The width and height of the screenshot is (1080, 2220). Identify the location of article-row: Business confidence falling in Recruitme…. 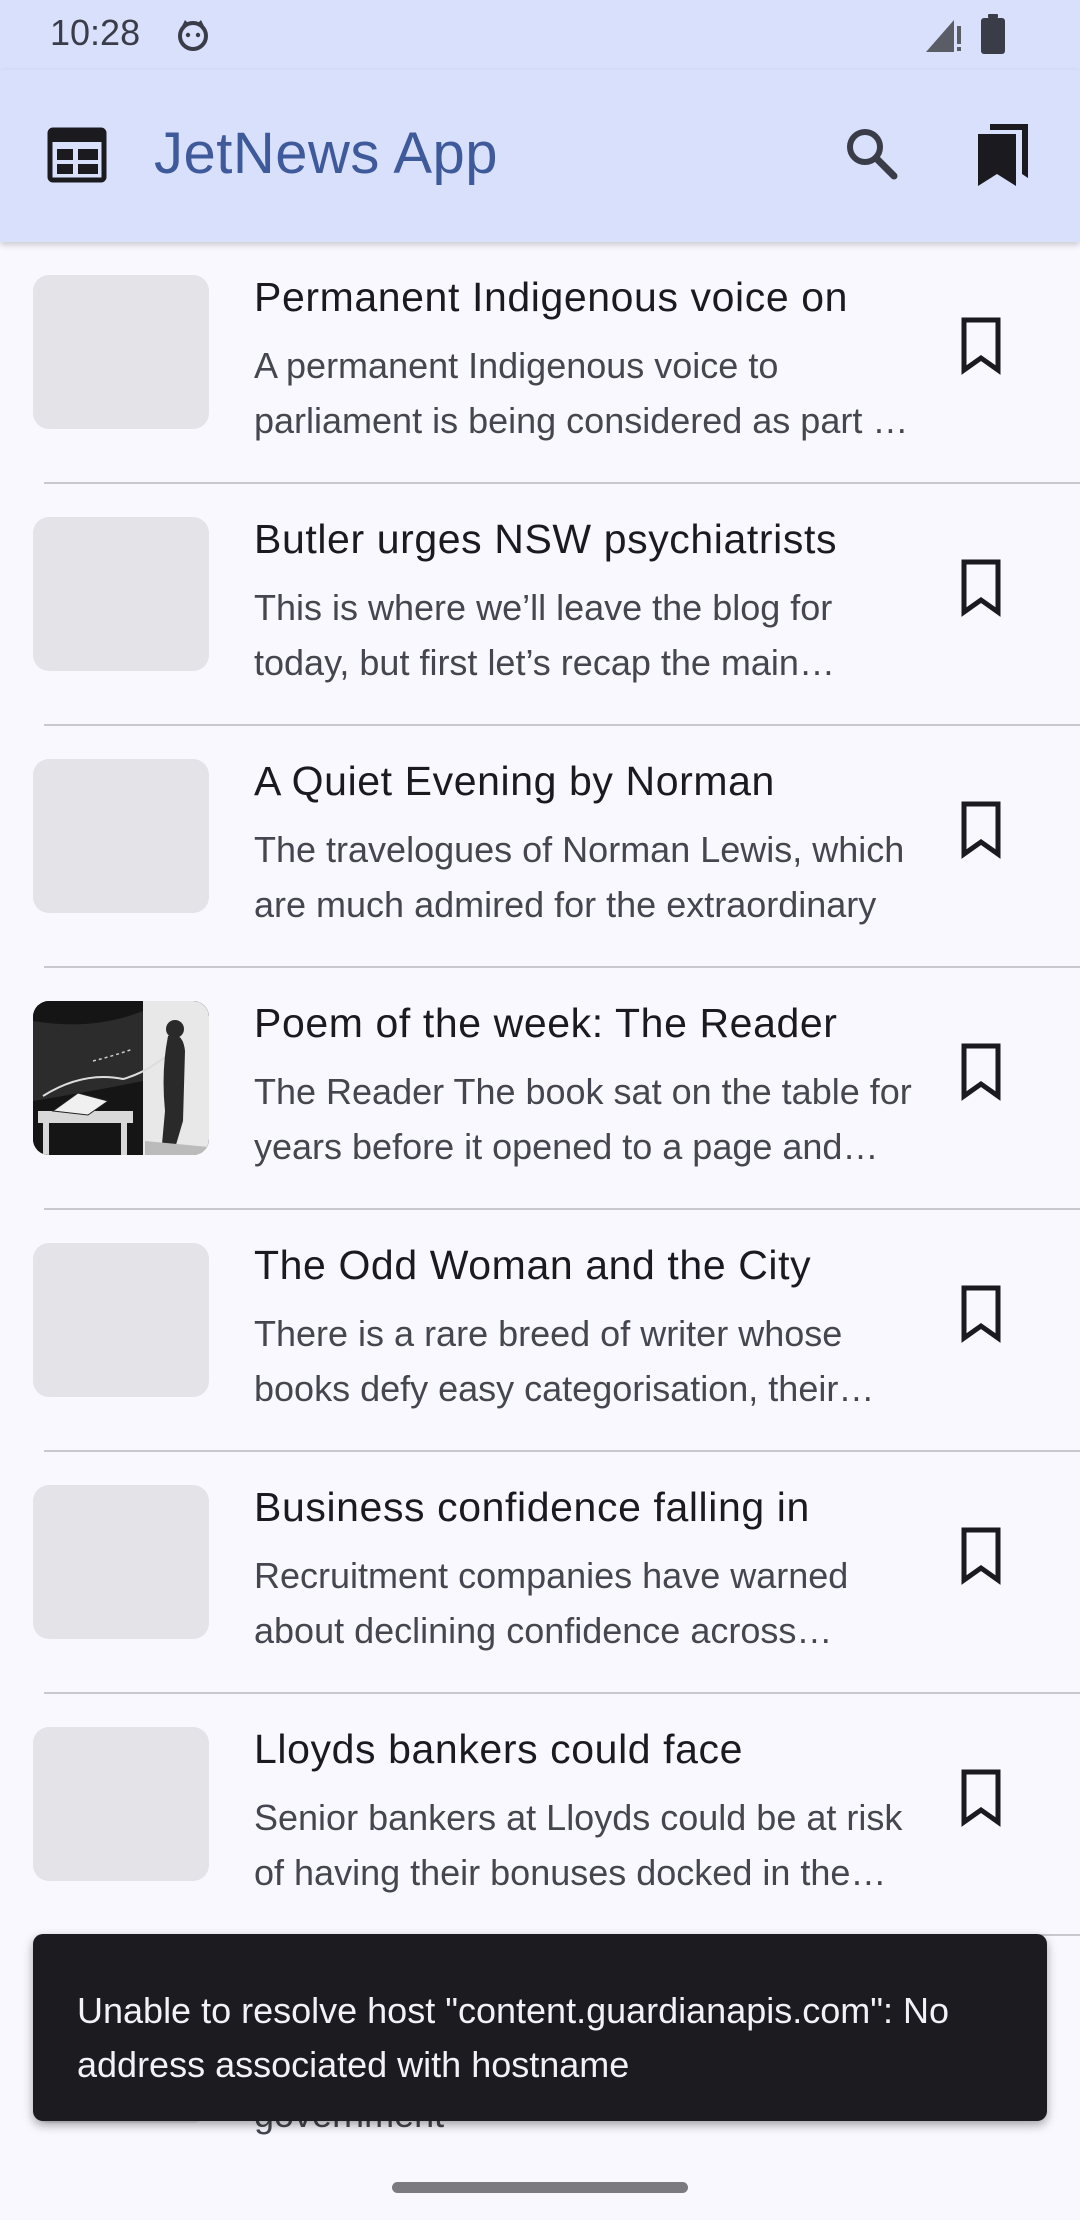
(540, 1573).